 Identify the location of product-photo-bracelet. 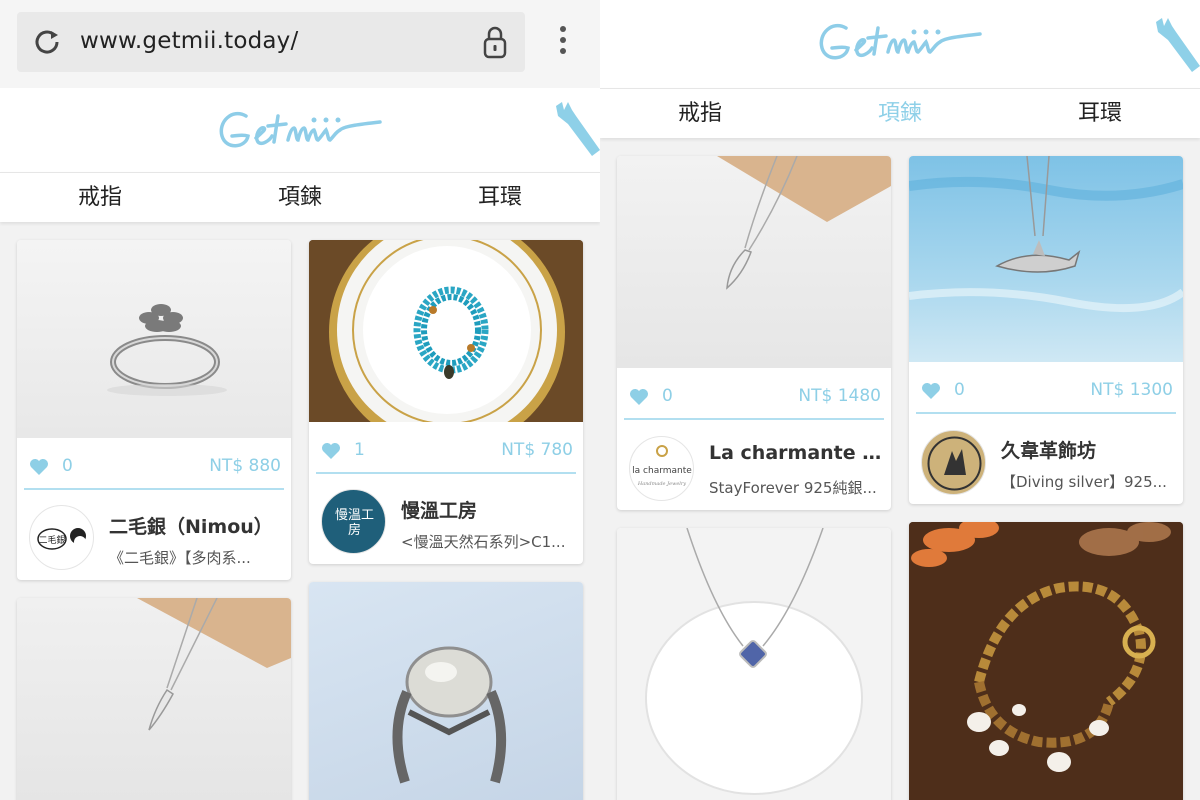
(446, 331).